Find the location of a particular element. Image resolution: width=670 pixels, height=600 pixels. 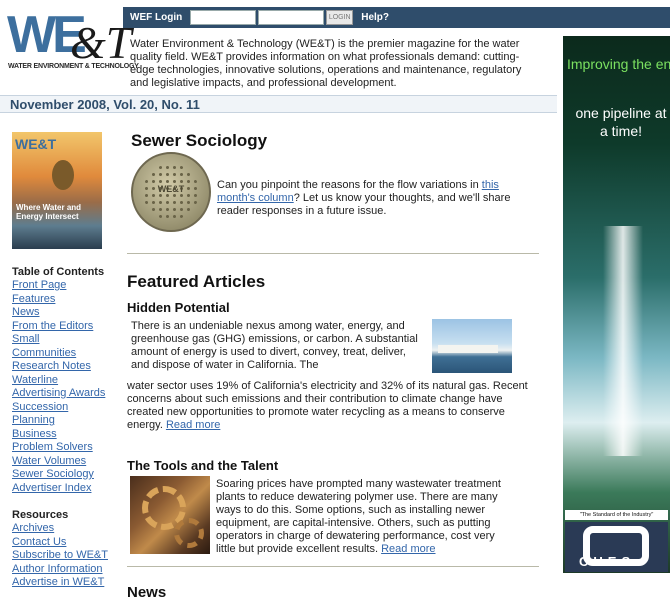

issue-bar: November 2008, Vol. 20, No. 11 is located at coordinates (278, 104).